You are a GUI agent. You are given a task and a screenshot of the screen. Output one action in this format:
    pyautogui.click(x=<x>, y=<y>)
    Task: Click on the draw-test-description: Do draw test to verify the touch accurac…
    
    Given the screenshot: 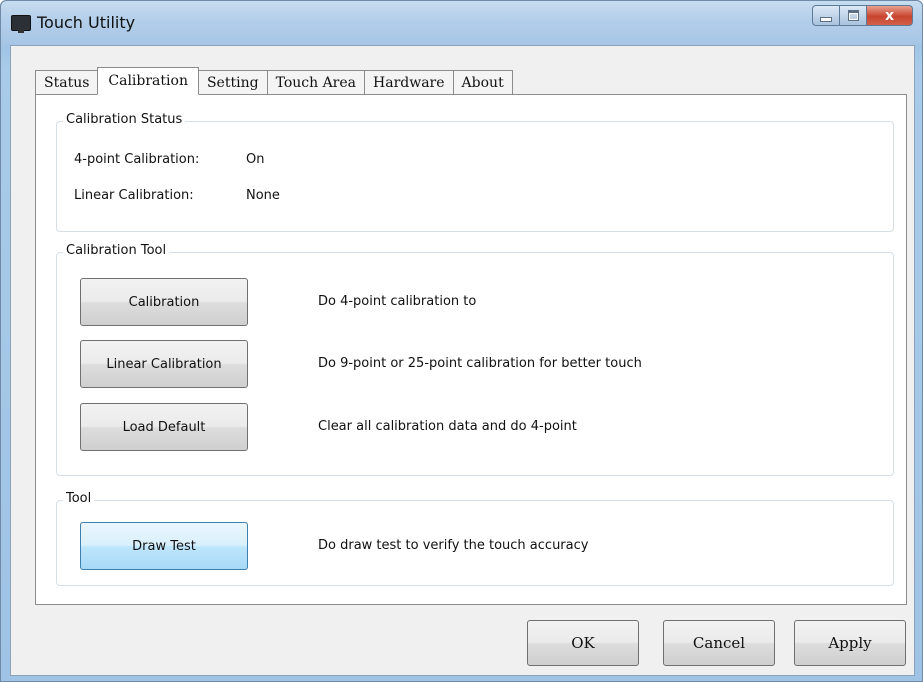 What is the action you would take?
    pyautogui.click(x=453, y=545)
    